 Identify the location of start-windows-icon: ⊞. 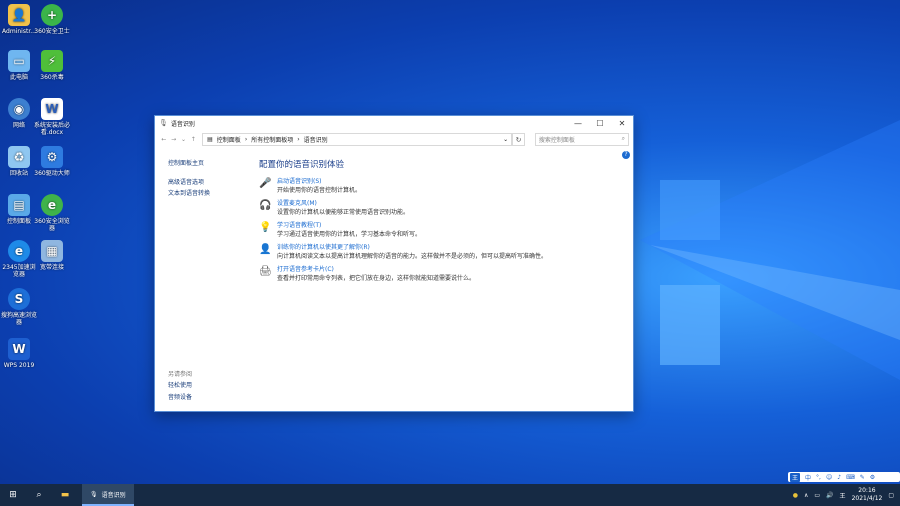
(13, 495).